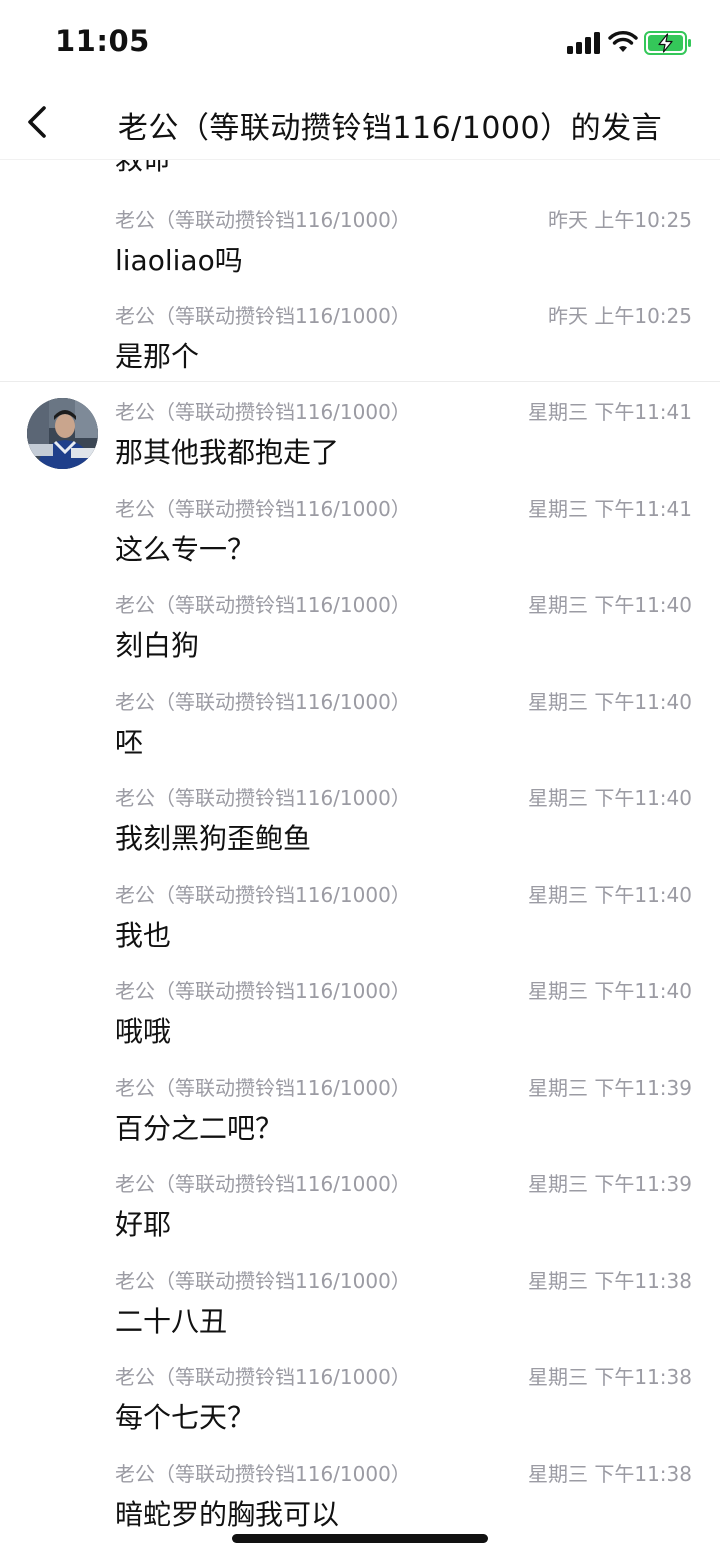 This screenshot has height=1558, width=720. I want to click on message-item: 老公（等联动攒铃铛116/1000） 星期三 下午11:40 刻白狗, so click(360, 637).